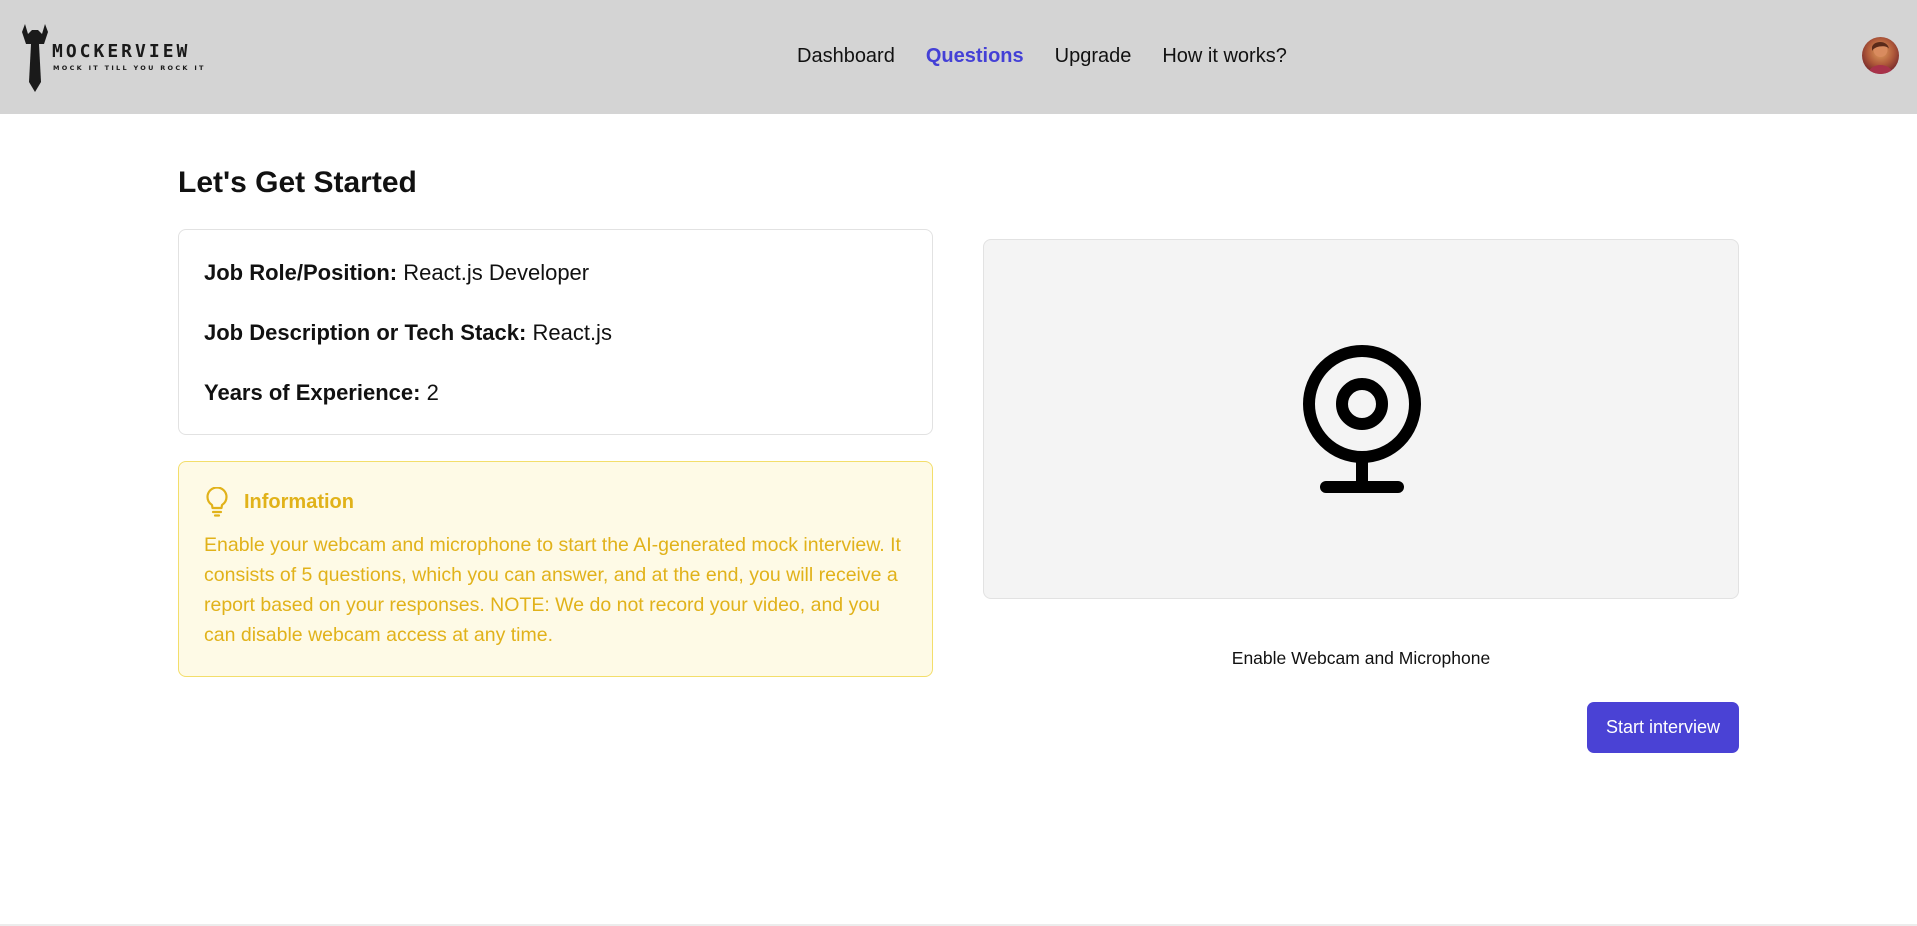 The width and height of the screenshot is (1917, 926). Describe the element at coordinates (297, 182) in the screenshot. I see `page-title: Let's Get Started` at that location.